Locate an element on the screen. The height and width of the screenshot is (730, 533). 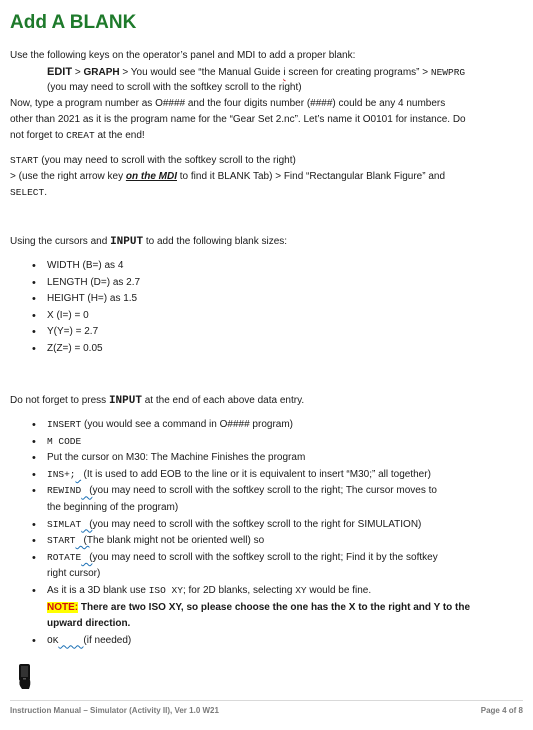
graph-key: GRAPH is located at coordinates (101, 72).